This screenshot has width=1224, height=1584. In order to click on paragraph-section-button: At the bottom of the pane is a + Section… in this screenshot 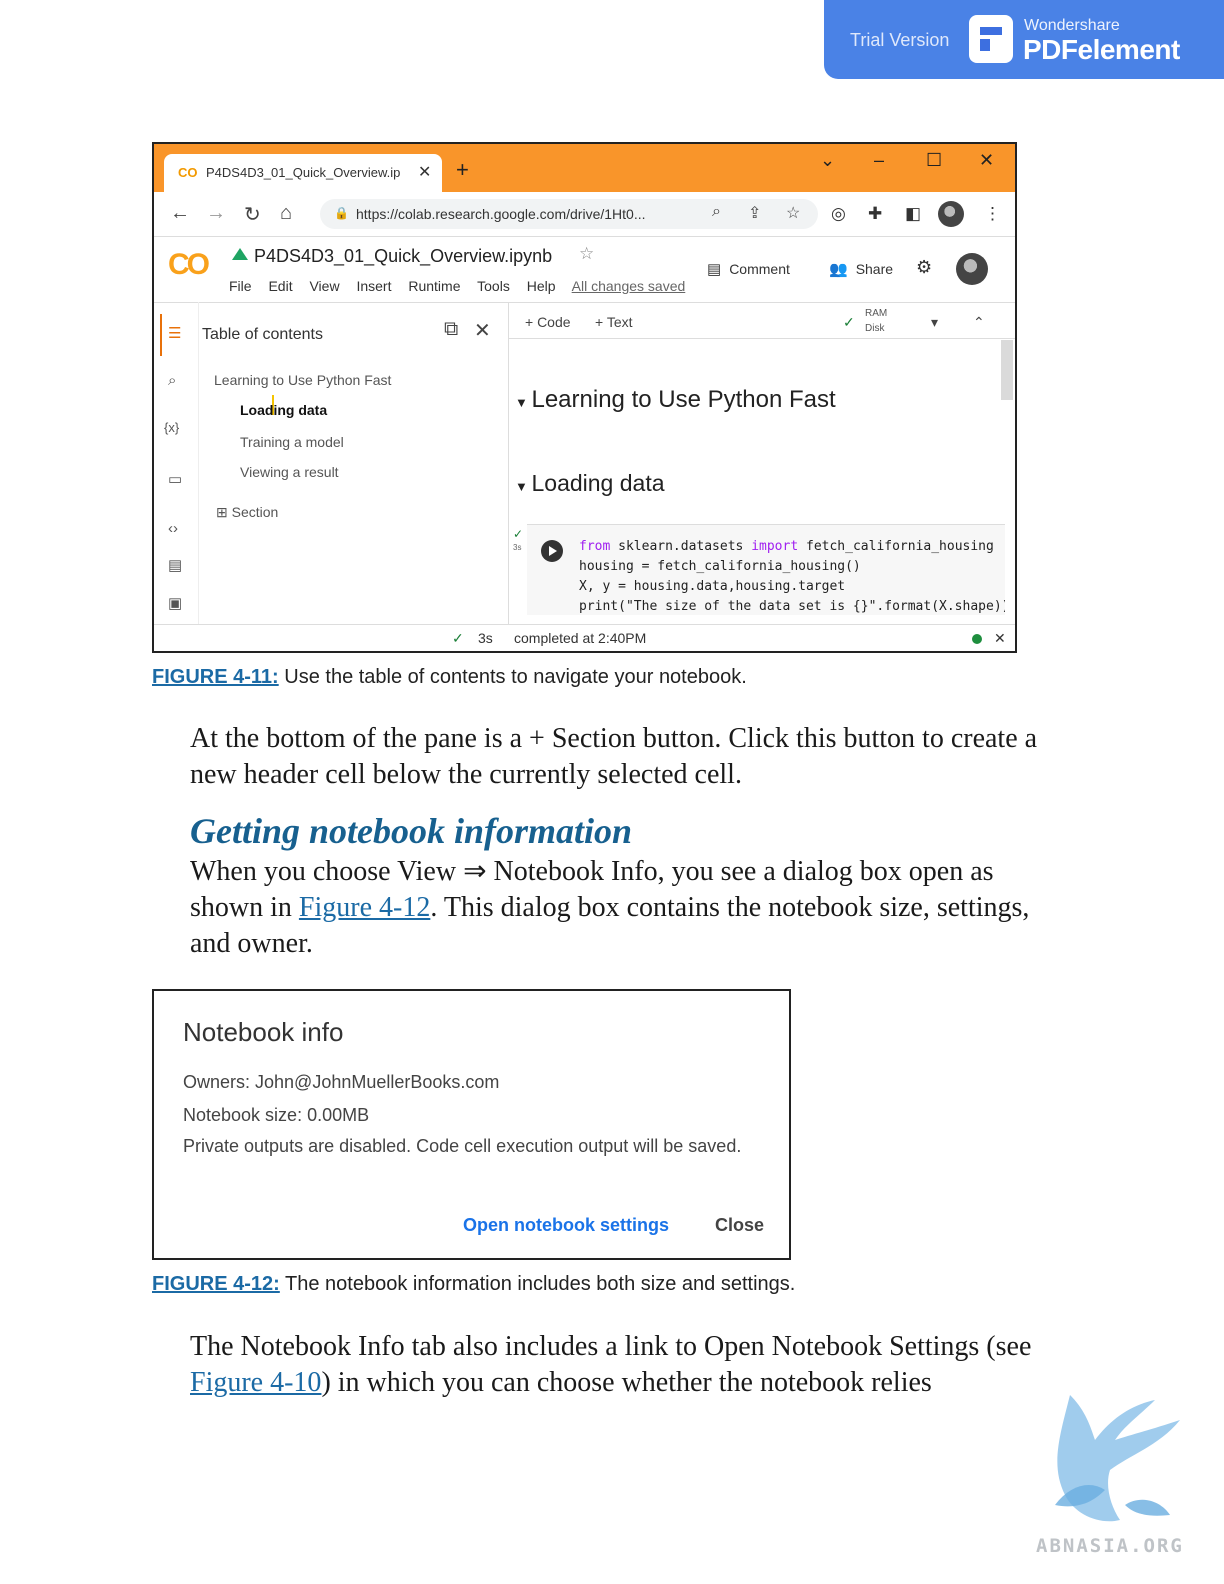, I will do `click(614, 756)`.